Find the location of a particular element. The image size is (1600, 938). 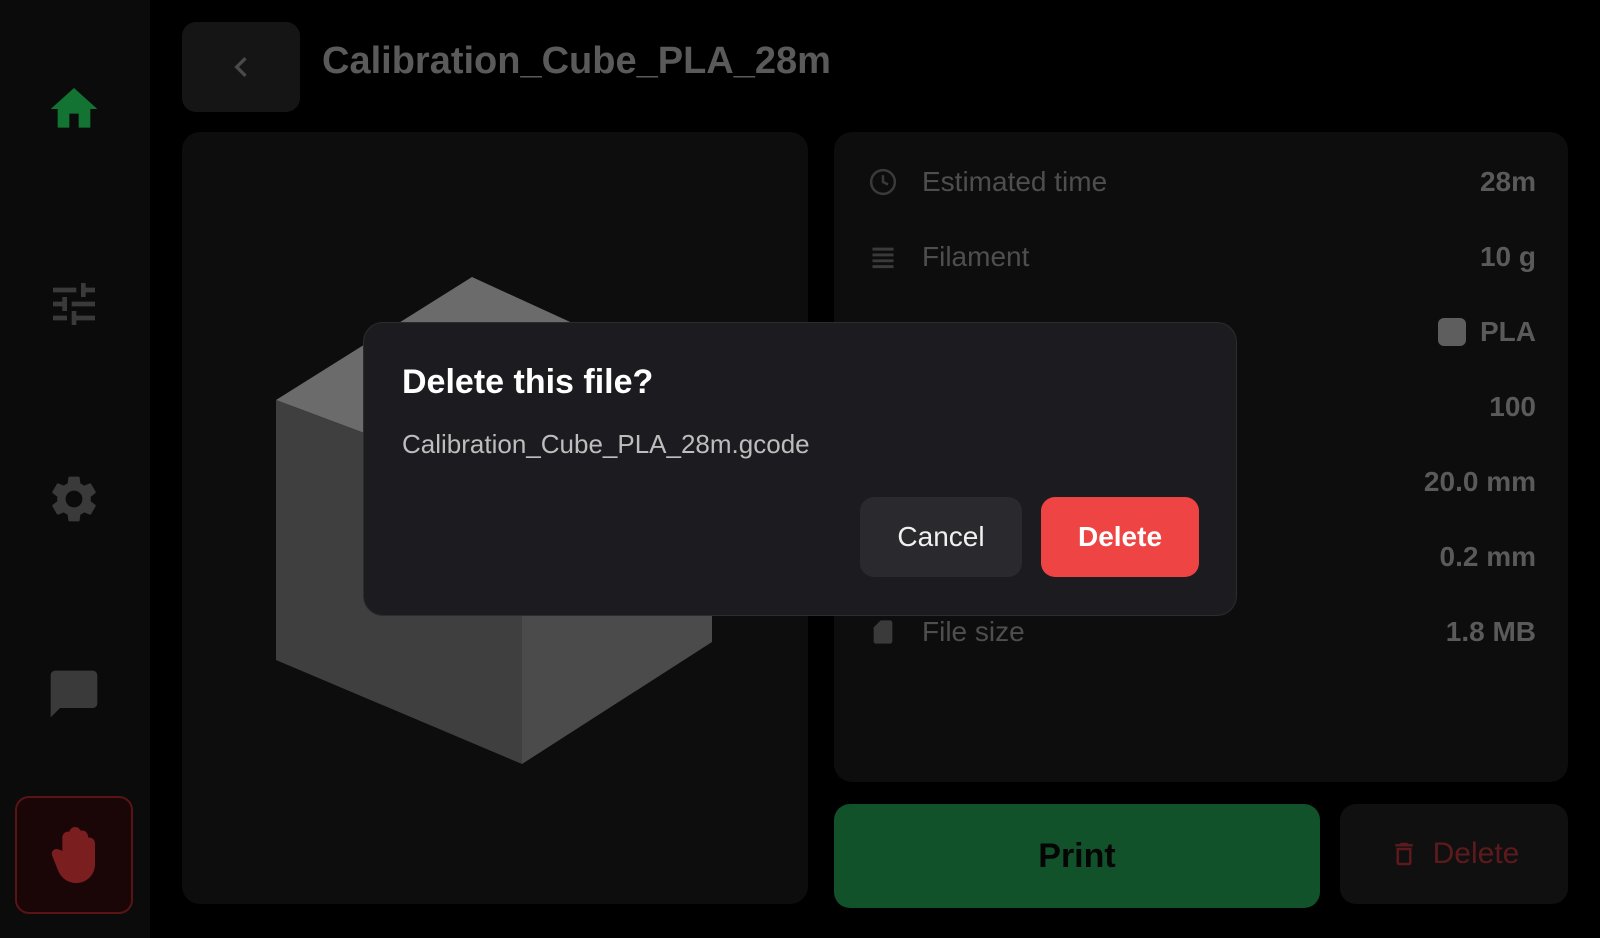

dialog-filename: Calibration_Cube_PLA_28m.gcode is located at coordinates (606, 444).